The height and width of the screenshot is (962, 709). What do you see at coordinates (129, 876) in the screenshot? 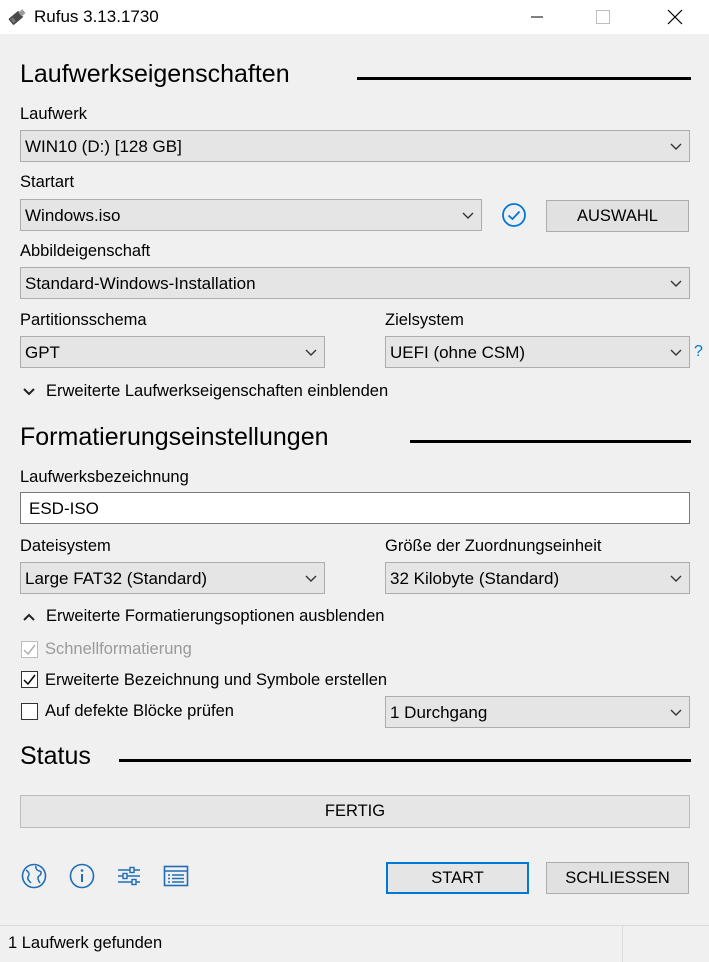
I see `settings-sliders-icon` at bounding box center [129, 876].